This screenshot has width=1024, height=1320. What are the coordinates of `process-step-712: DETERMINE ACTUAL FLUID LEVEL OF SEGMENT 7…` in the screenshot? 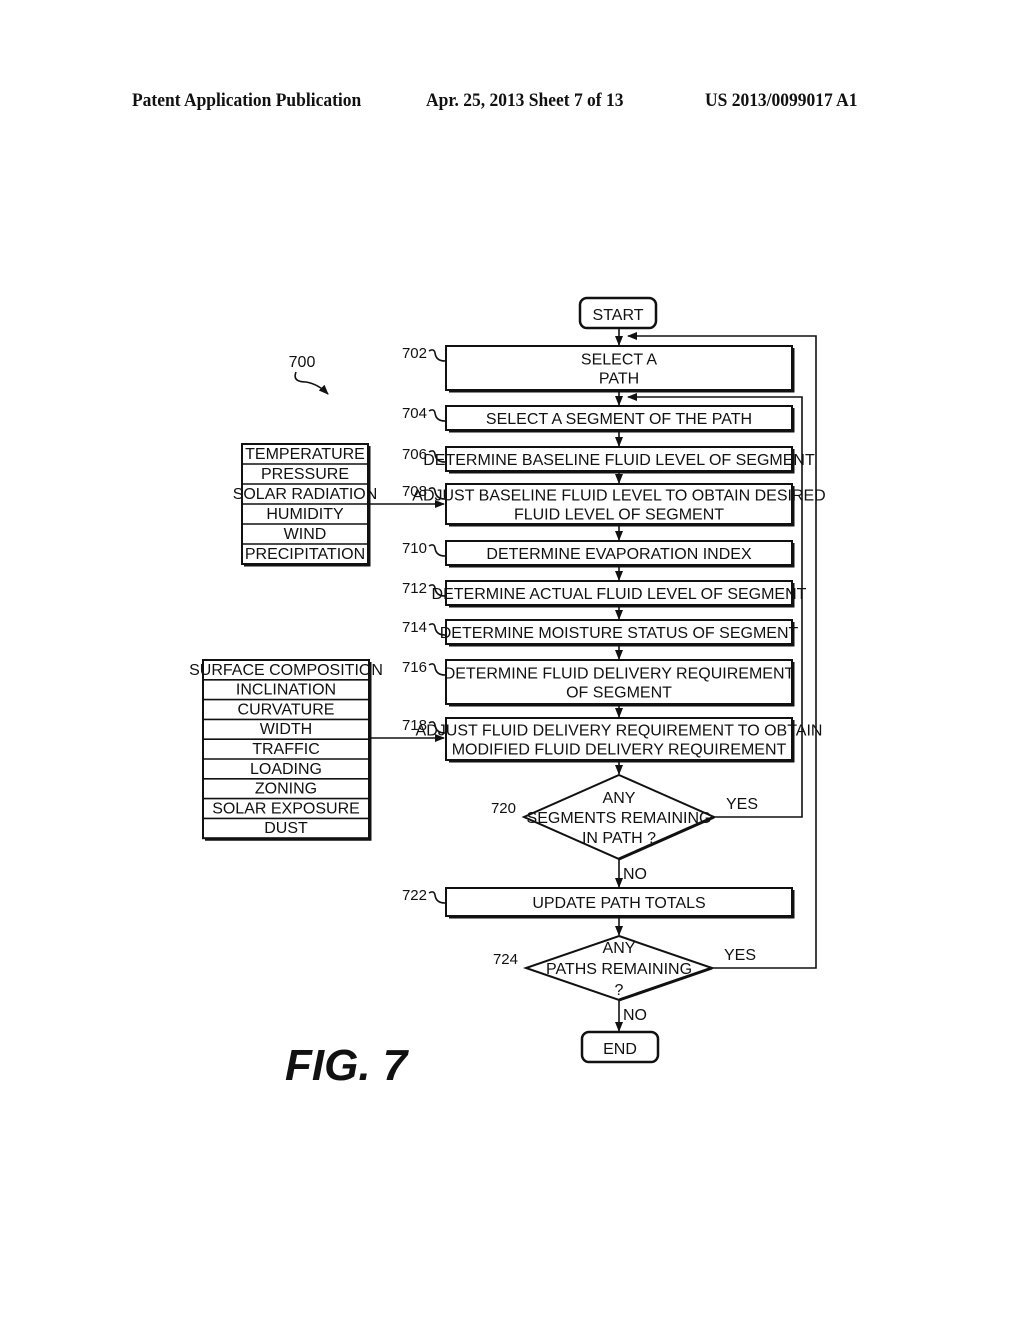 It's located at (604, 594).